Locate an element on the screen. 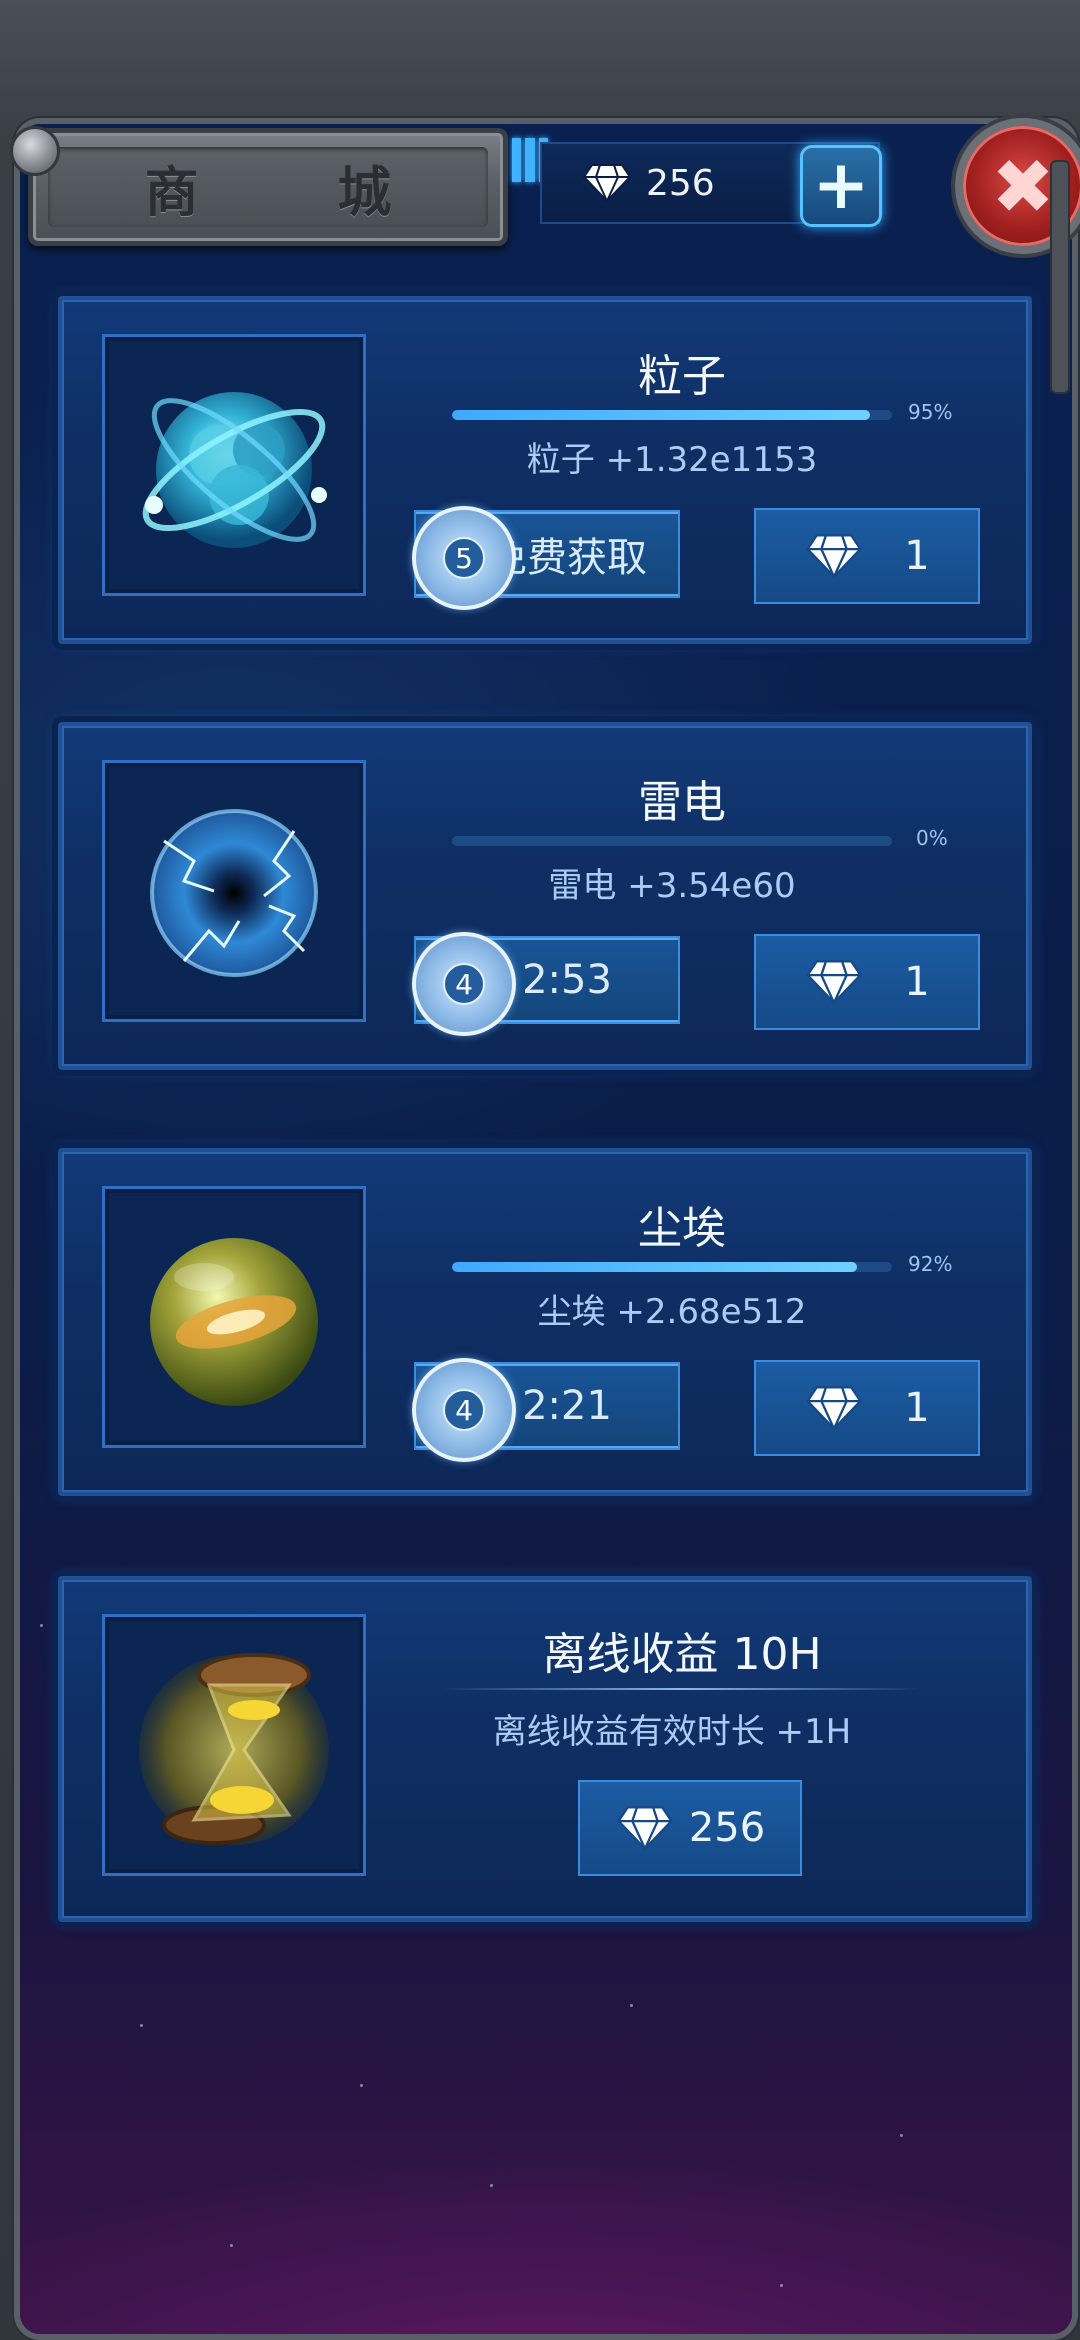 Image resolution: width=1080 pixels, height=2340 pixels. add-gems-button: + is located at coordinates (841, 186).